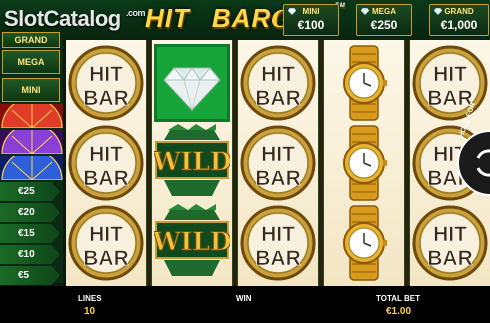  What do you see at coordinates (245, 304) in the screenshot?
I see `bottom-bar: LINES 10 WIN TOTAL BET €1.00` at bounding box center [245, 304].